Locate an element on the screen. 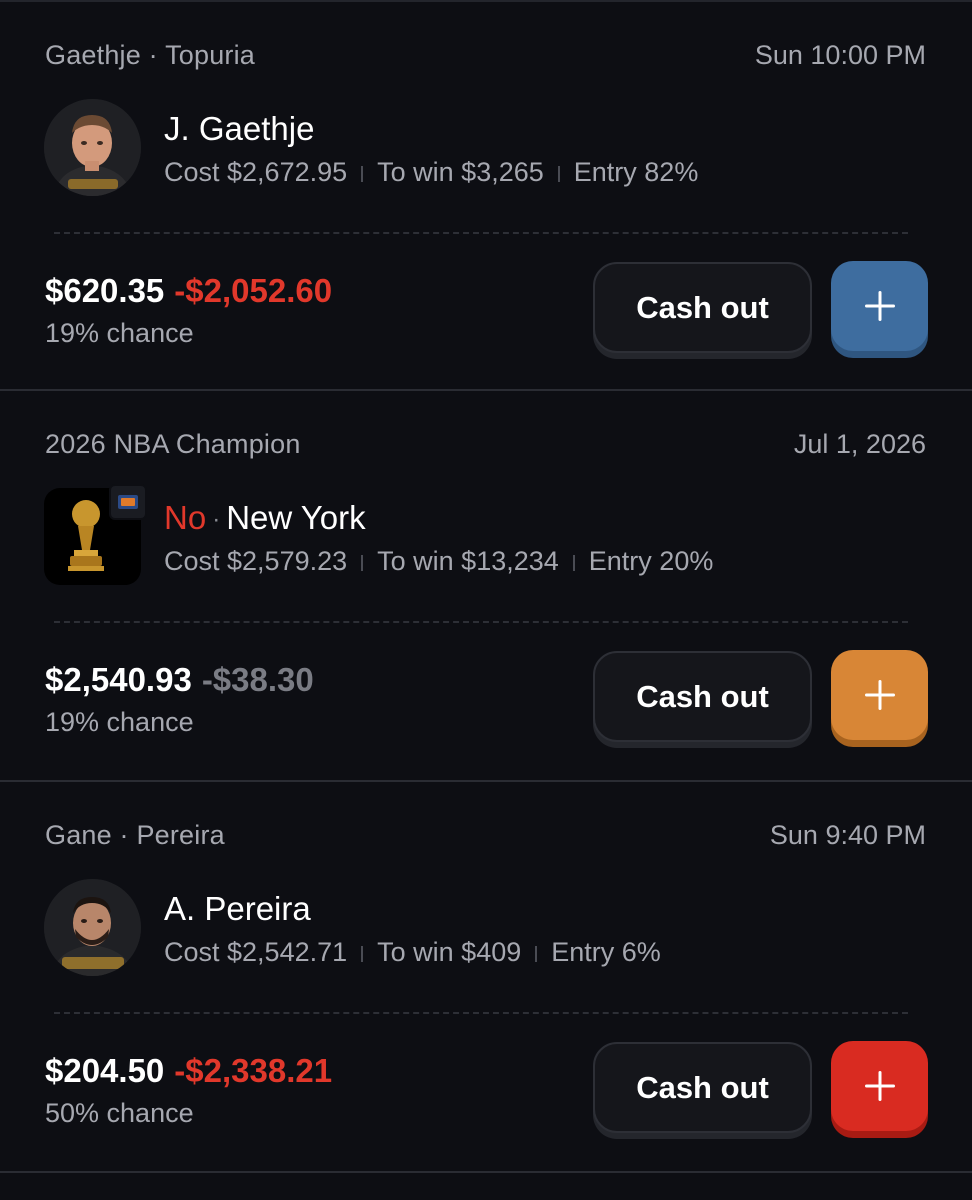 The image size is (972, 1200). cost-text: Cost $2,672.95 is located at coordinates (256, 172).